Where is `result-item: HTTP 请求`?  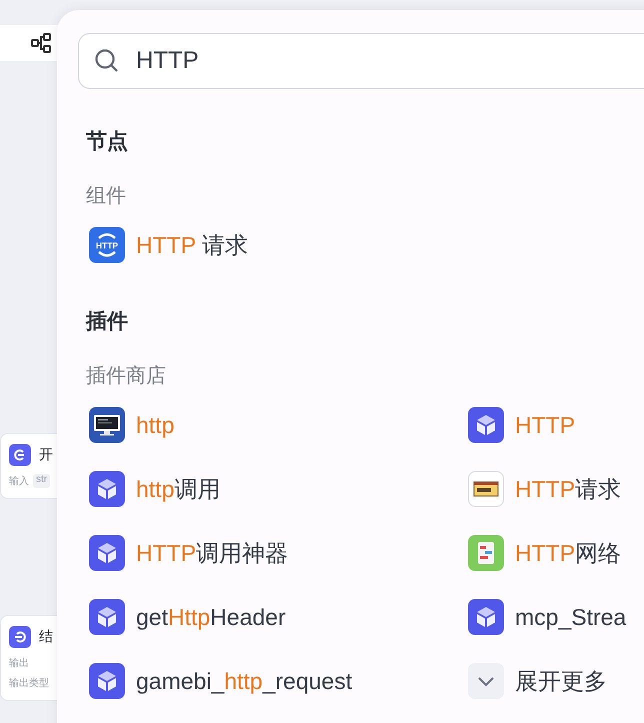
result-item: HTTP 请求 is located at coordinates (192, 245).